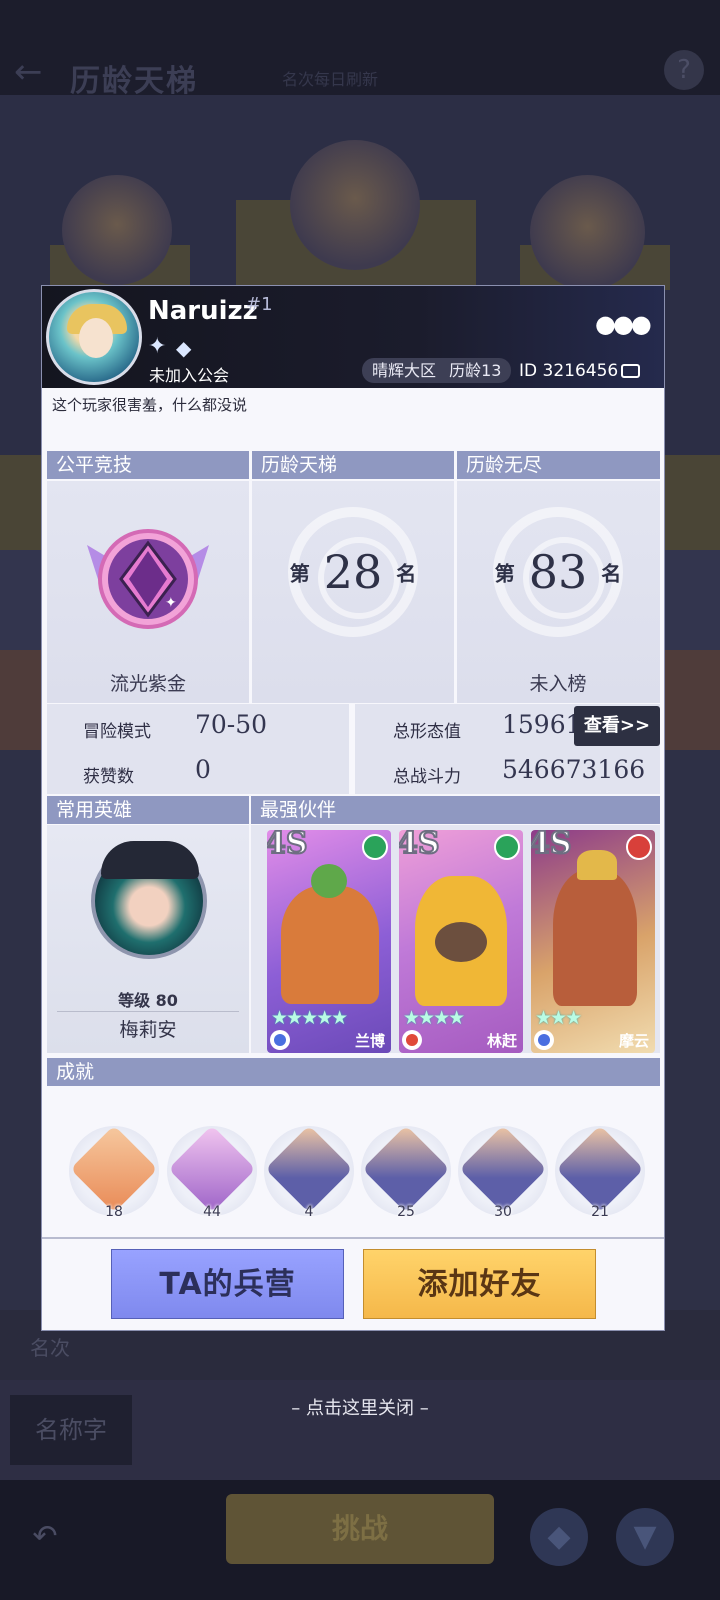 Image resolution: width=720 pixels, height=1600 pixels. I want to click on dialog-divider, so click(353, 1238).